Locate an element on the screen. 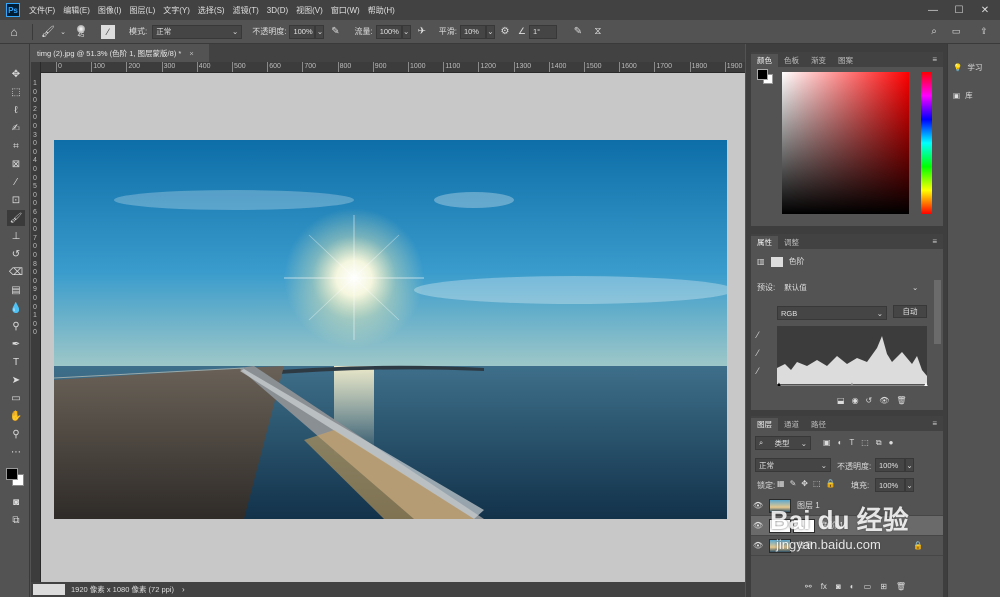 The width and height of the screenshot is (1000, 597). screen-mode-icon: ⧉ is located at coordinates (16, 520).